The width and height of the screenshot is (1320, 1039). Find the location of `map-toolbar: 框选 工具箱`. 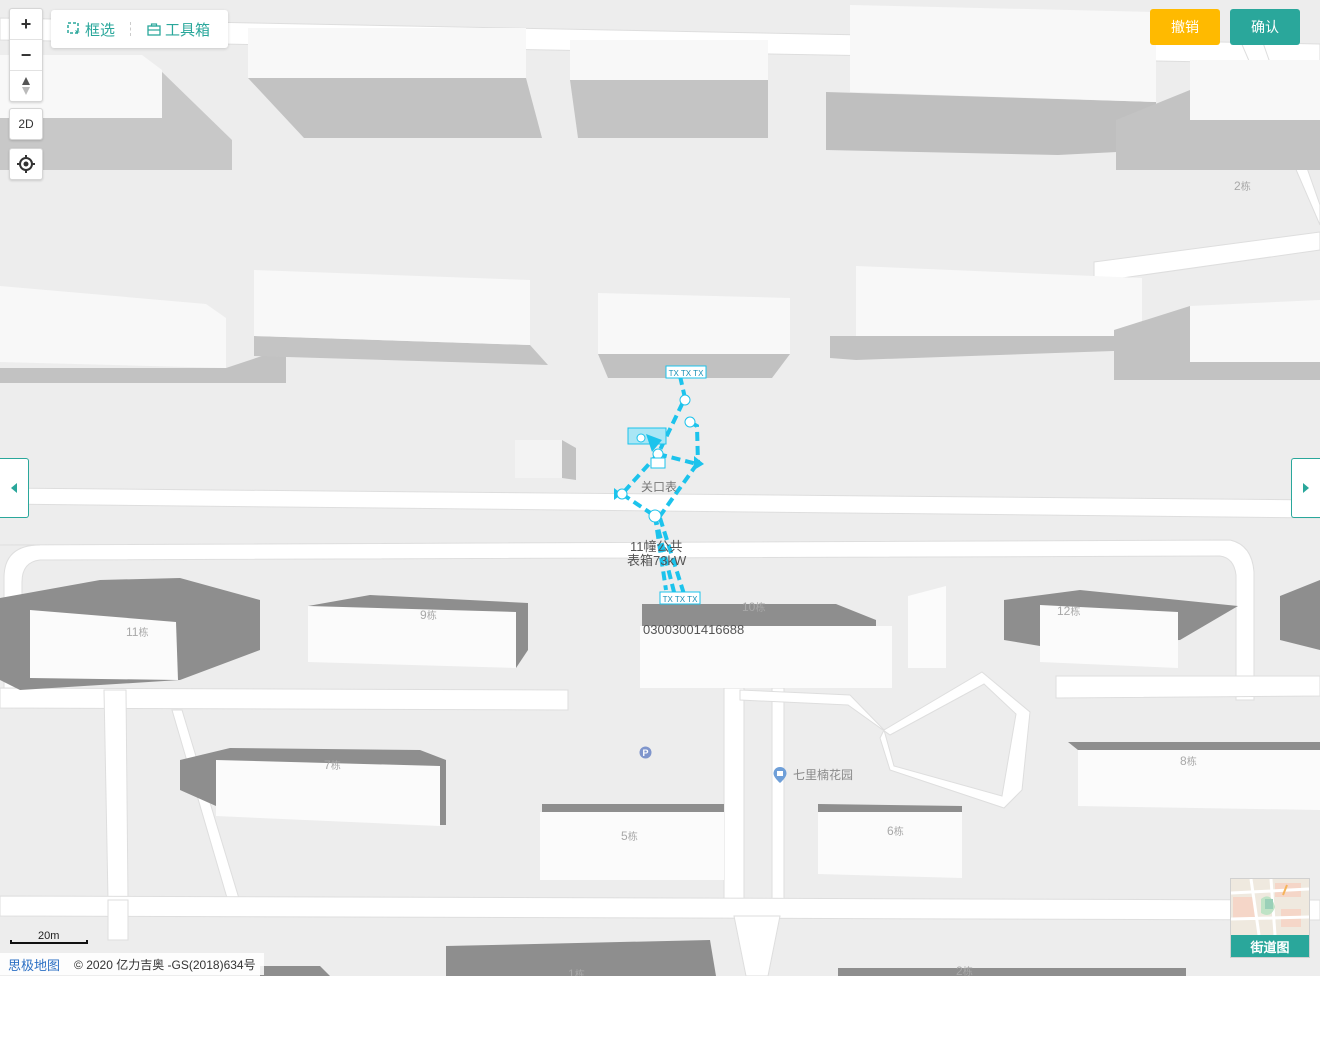

map-toolbar: 框选 工具箱 is located at coordinates (139, 29).